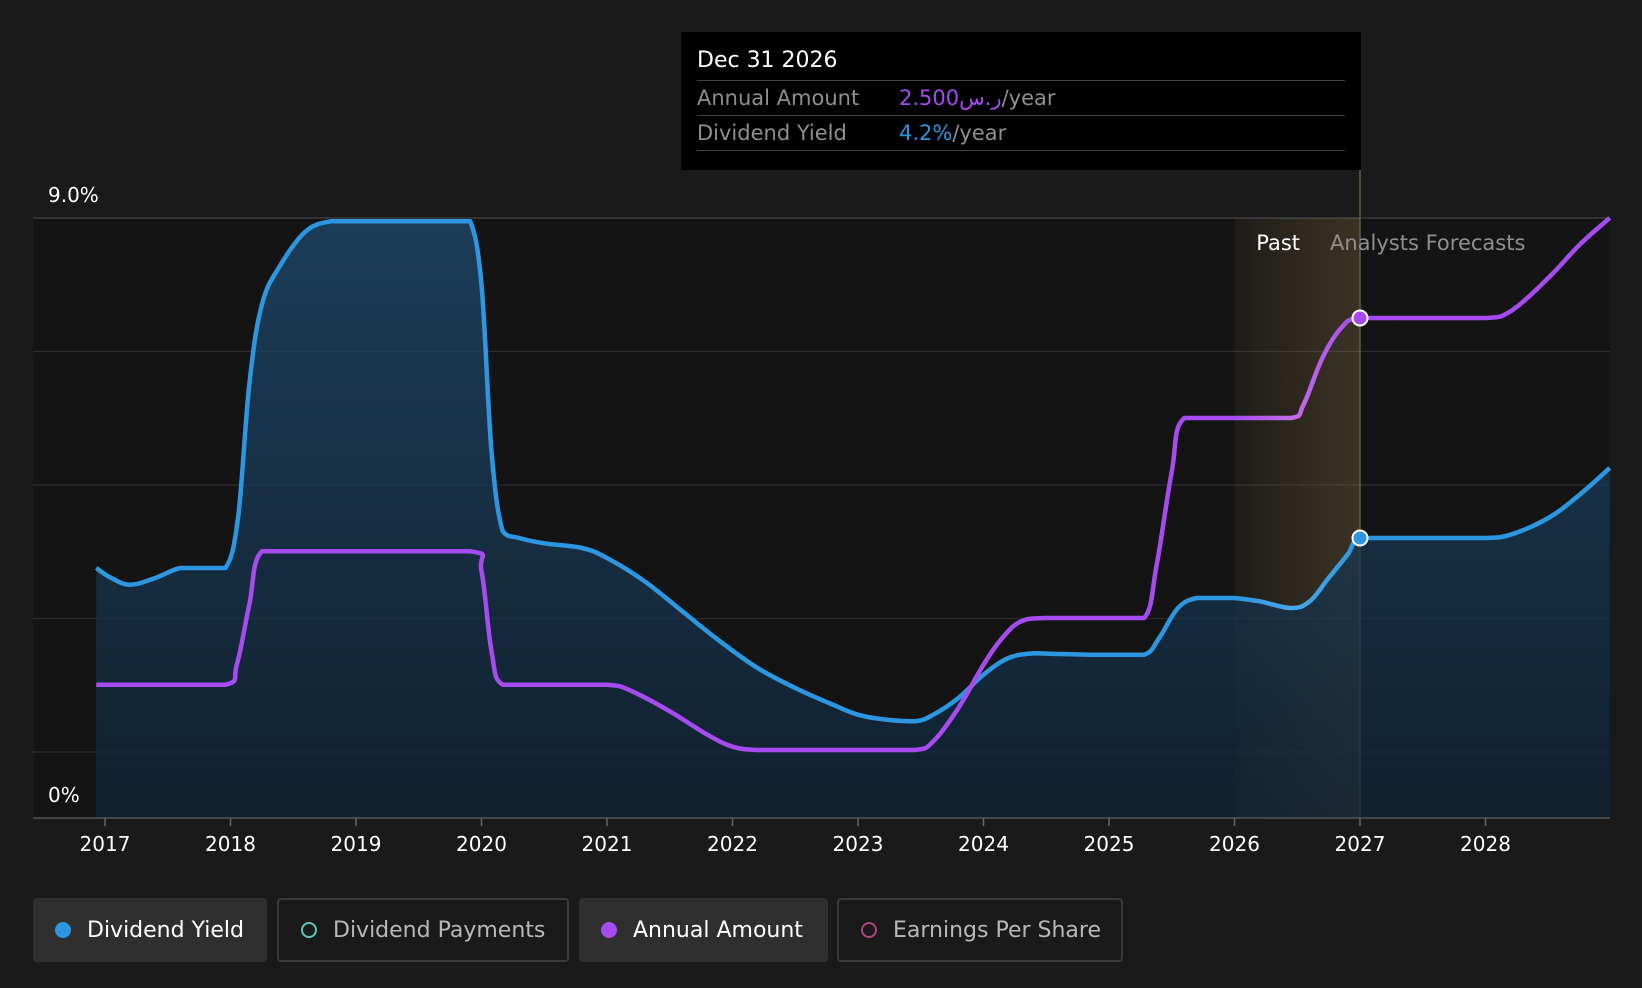 The width and height of the screenshot is (1642, 988). What do you see at coordinates (1360, 318) in the screenshot?
I see `annual-amount-marker` at bounding box center [1360, 318].